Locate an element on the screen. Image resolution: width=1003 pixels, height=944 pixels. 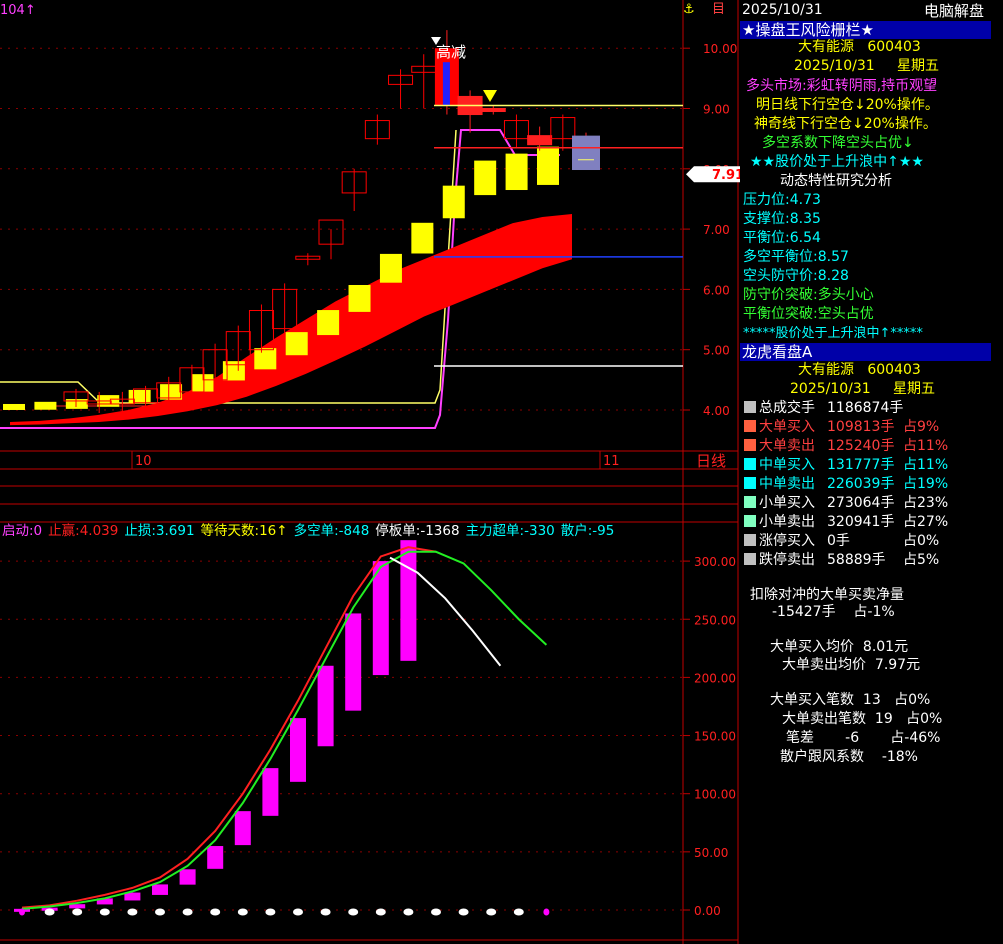
short-guard-price: 空头防守价:8.28 is located at coordinates (796, 276).